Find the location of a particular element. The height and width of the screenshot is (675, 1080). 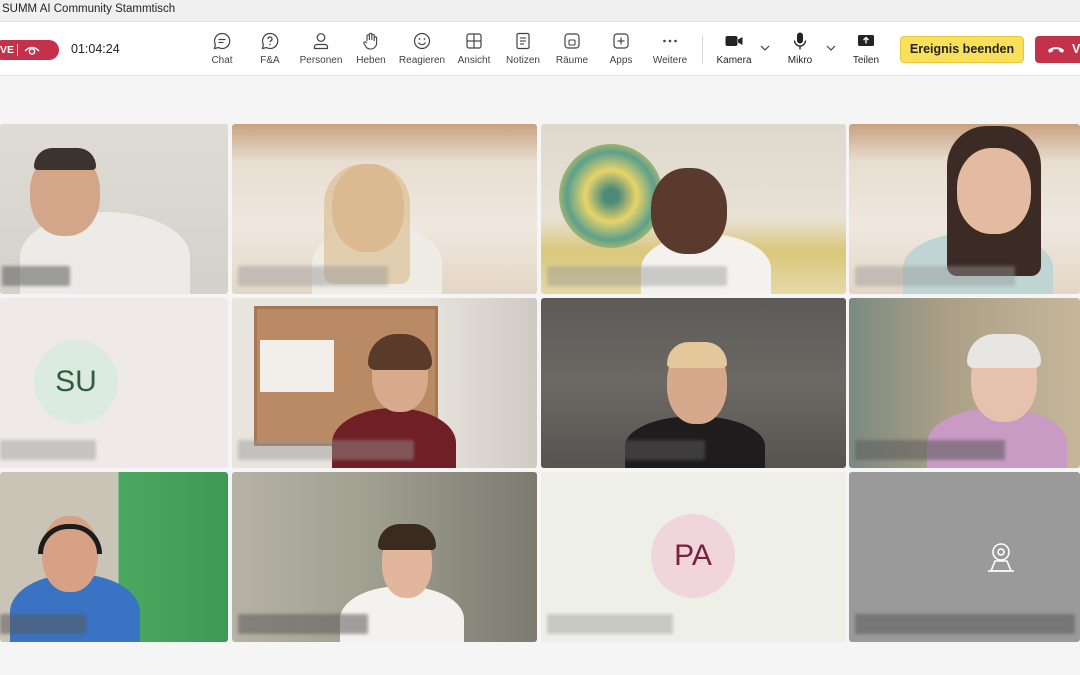

leave-button: V is located at coordinates (1057, 49).